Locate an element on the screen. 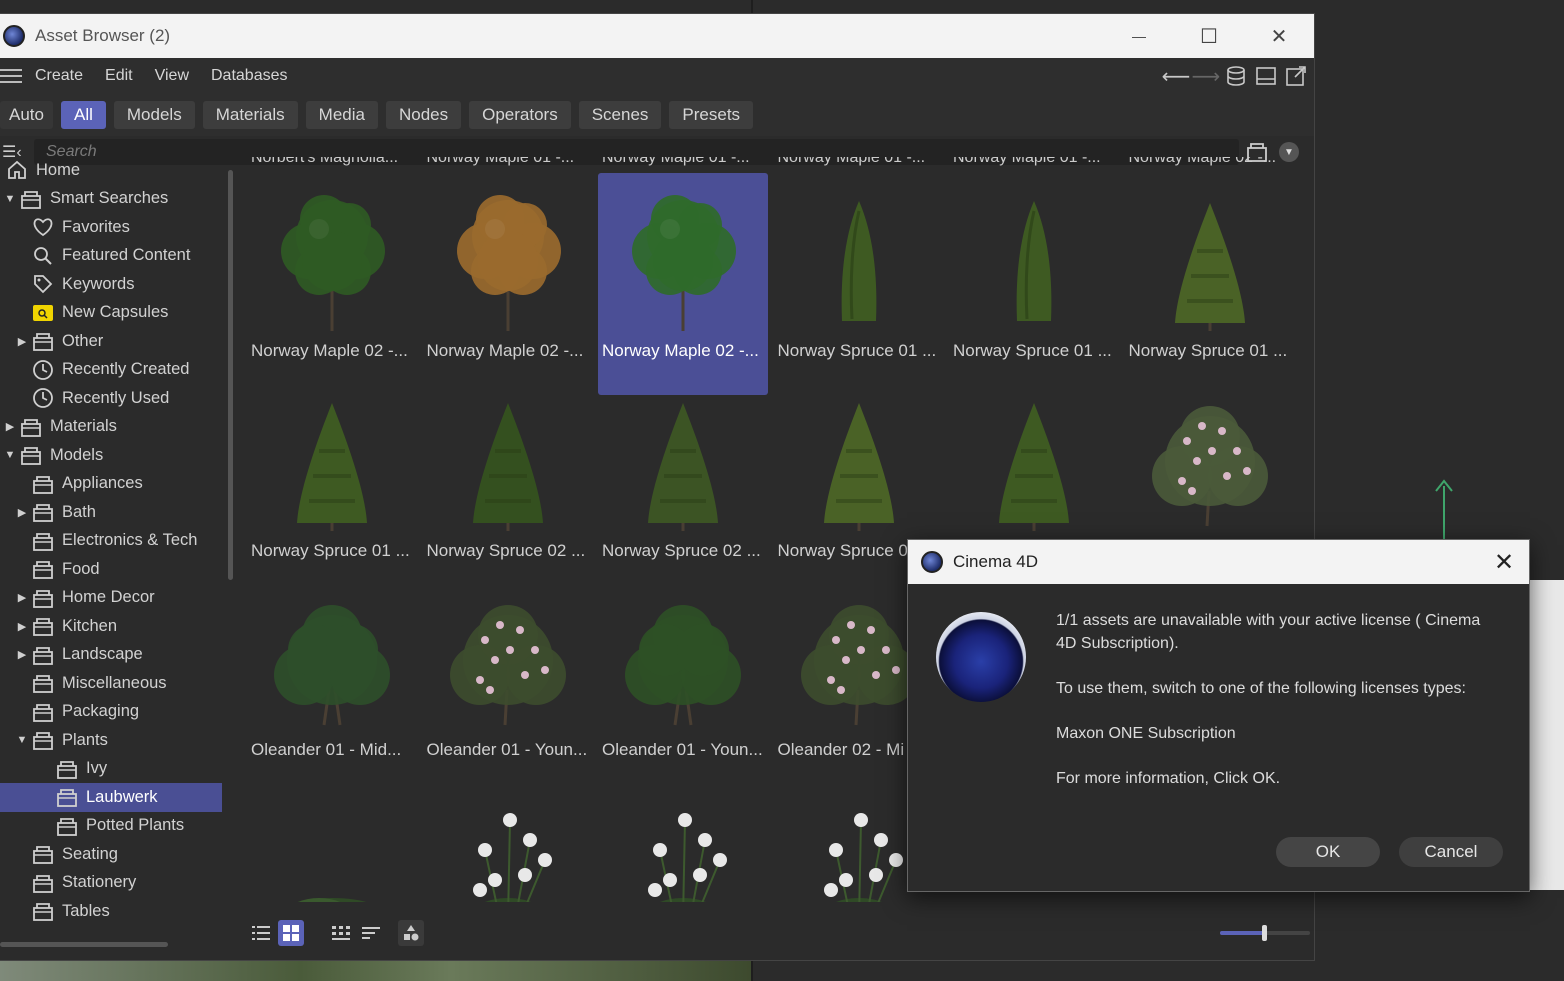 The width and height of the screenshot is (1564, 981). filter-media: Media is located at coordinates (341, 115).